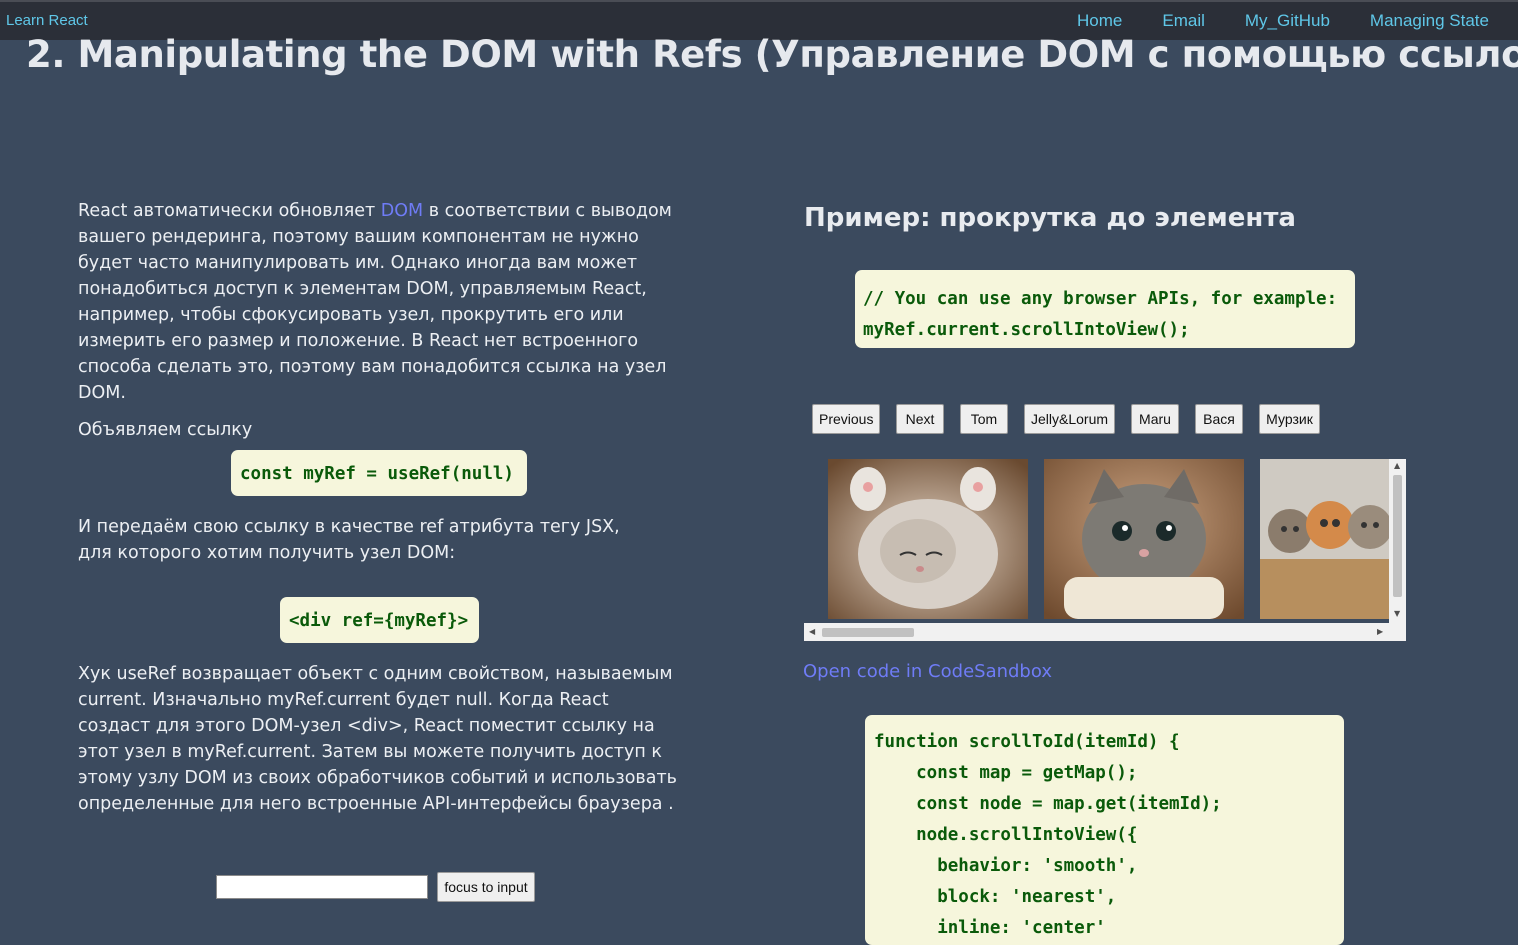  Describe the element at coordinates (165, 430) in the screenshot. I see `declare-ref-label: Объявляем ссылку` at that location.